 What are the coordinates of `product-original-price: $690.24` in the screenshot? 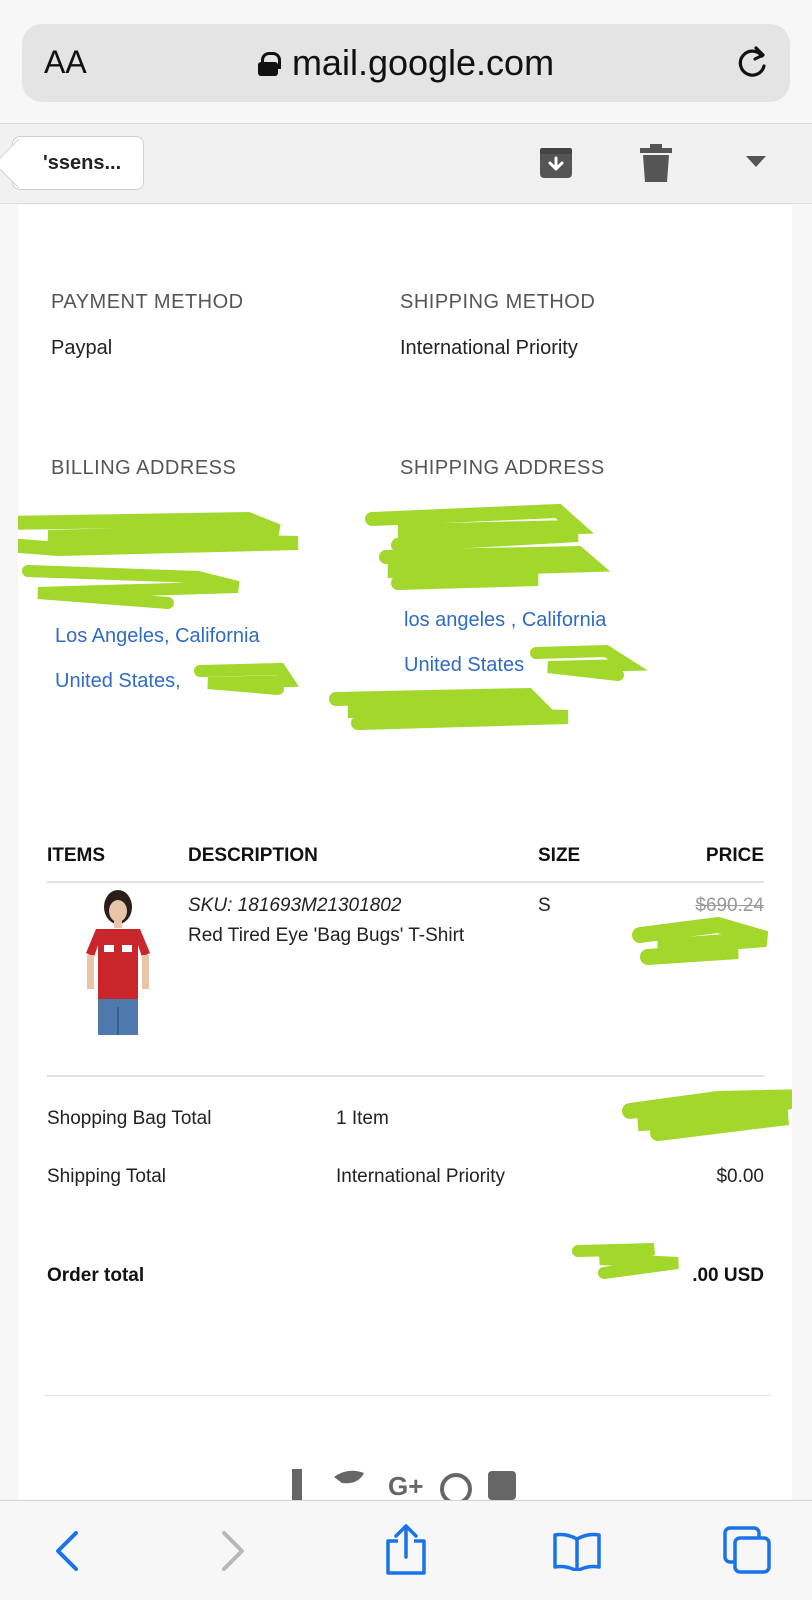 It's located at (729, 905).